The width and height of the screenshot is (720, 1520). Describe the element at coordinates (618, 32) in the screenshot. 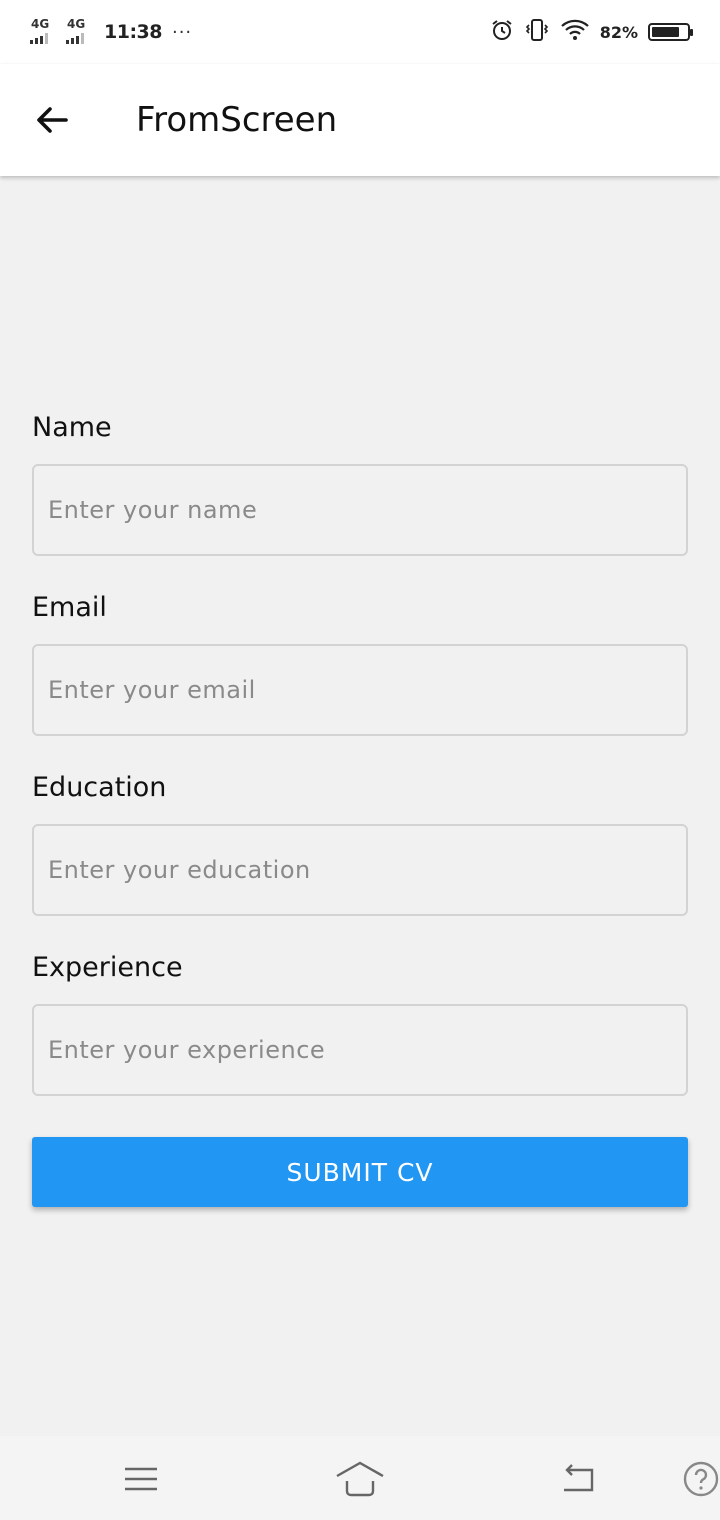

I see `battery-percent: 82%` at that location.